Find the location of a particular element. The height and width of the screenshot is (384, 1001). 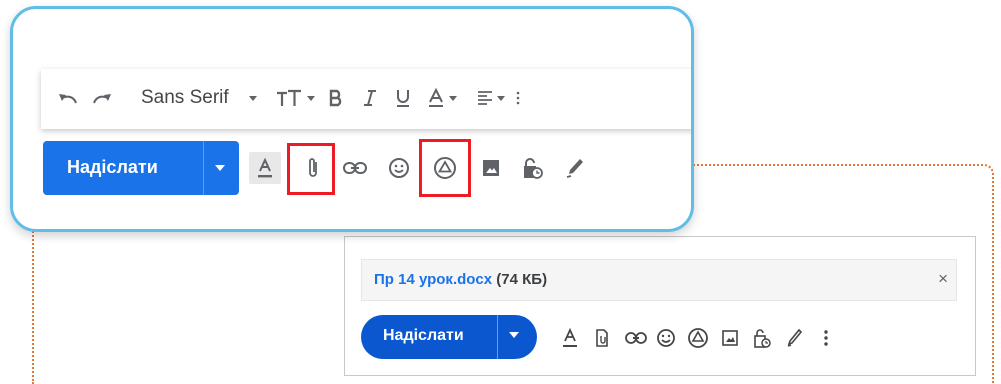

align-icon is located at coordinates (491, 98).